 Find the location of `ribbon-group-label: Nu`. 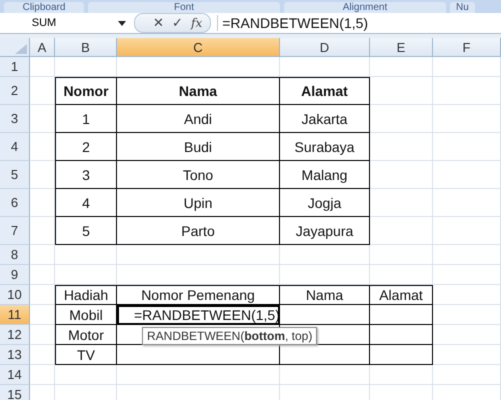

ribbon-group-label: Nu is located at coordinates (462, 7).